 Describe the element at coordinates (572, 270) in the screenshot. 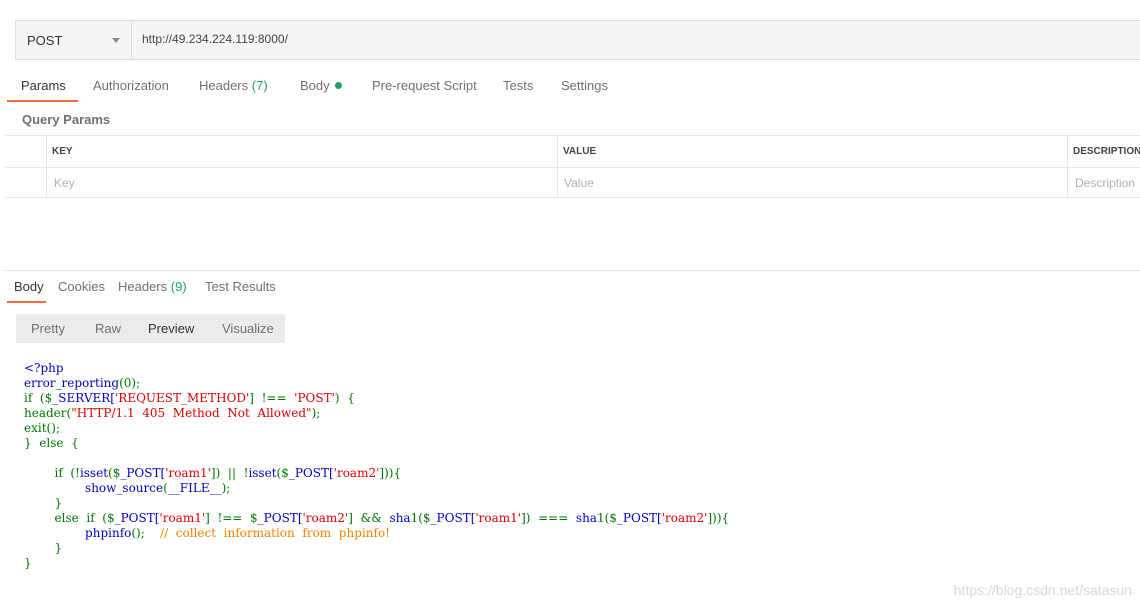

I see `response-divider` at that location.